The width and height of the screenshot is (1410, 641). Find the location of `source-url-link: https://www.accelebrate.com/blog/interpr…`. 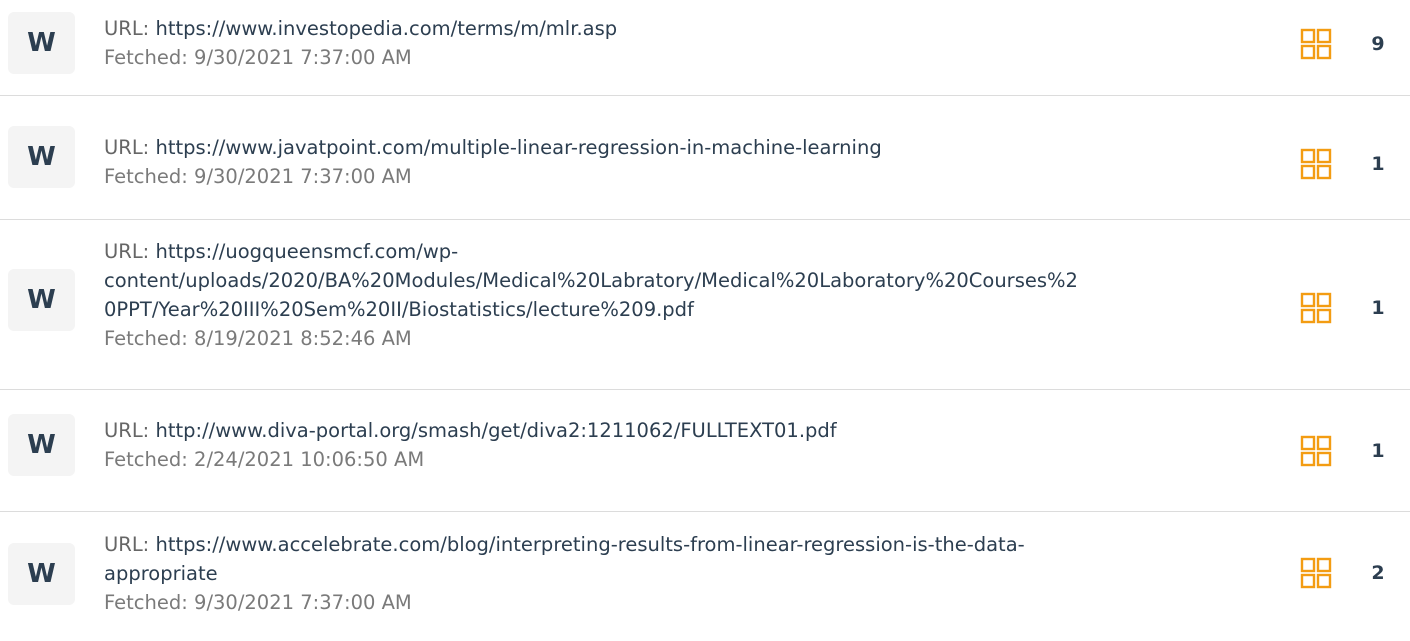

source-url-link: https://www.accelebrate.com/blog/interpr… is located at coordinates (589, 544).